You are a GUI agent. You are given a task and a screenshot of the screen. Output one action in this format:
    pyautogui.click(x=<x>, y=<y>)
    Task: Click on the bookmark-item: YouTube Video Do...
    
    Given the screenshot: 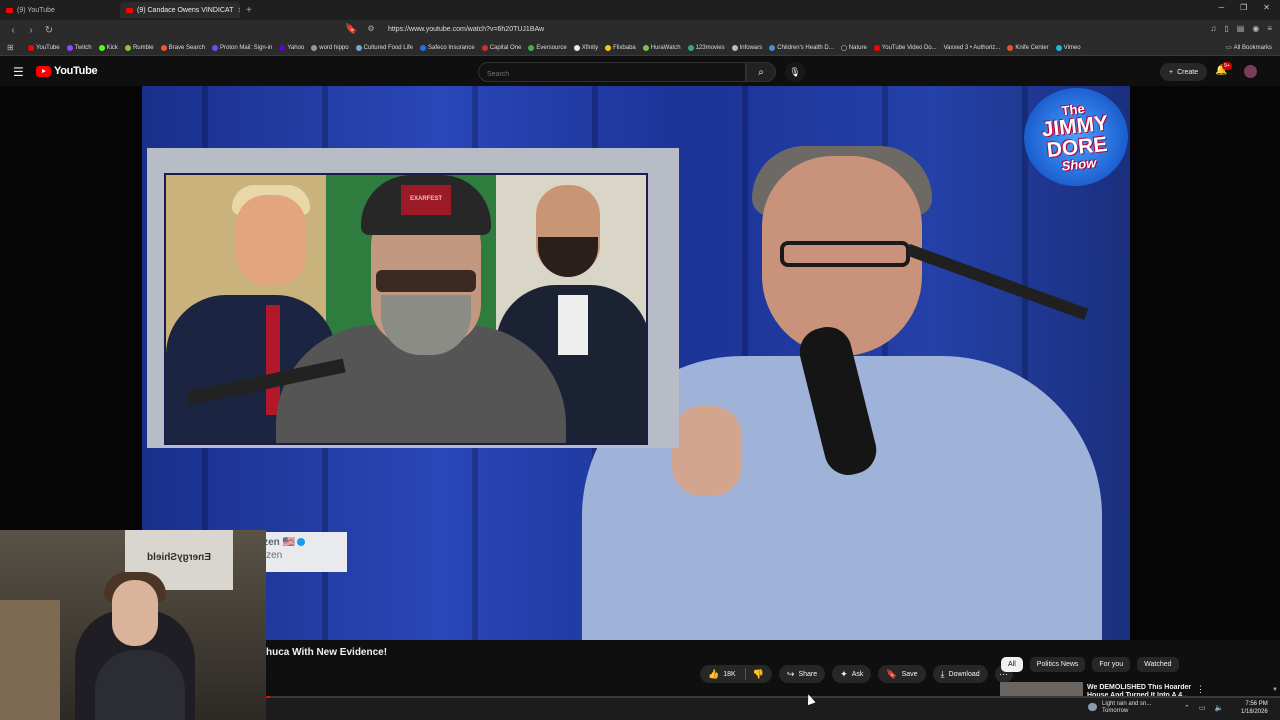 What is the action you would take?
    pyautogui.click(x=905, y=47)
    